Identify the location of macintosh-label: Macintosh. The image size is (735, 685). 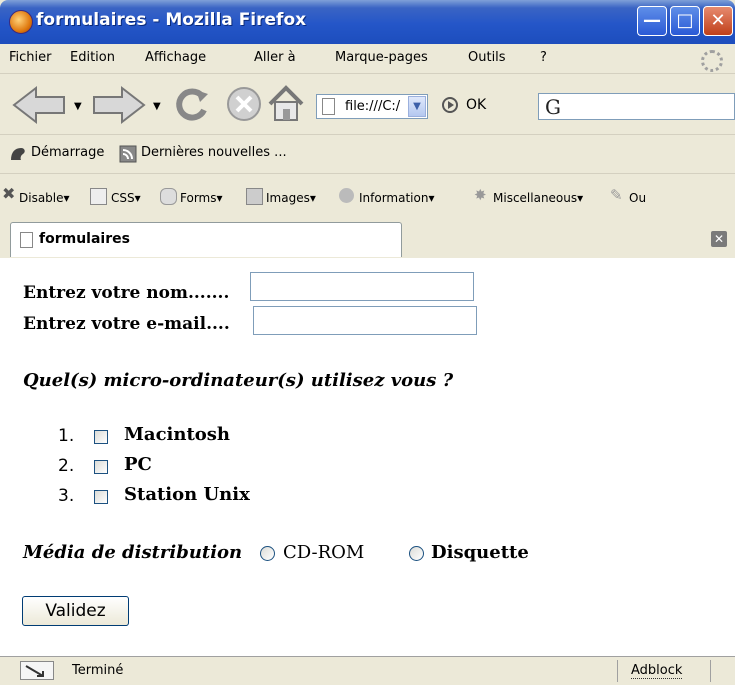
(177, 434).